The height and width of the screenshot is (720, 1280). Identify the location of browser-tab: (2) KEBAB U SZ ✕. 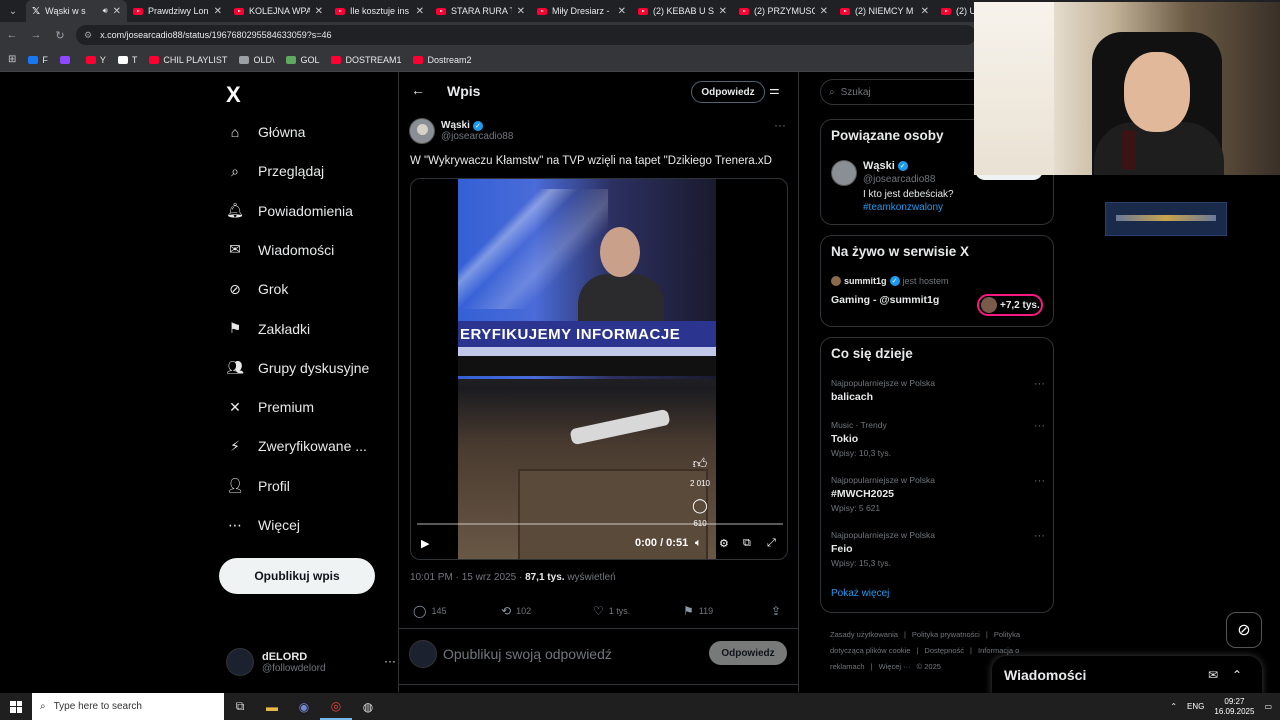
(682, 11).